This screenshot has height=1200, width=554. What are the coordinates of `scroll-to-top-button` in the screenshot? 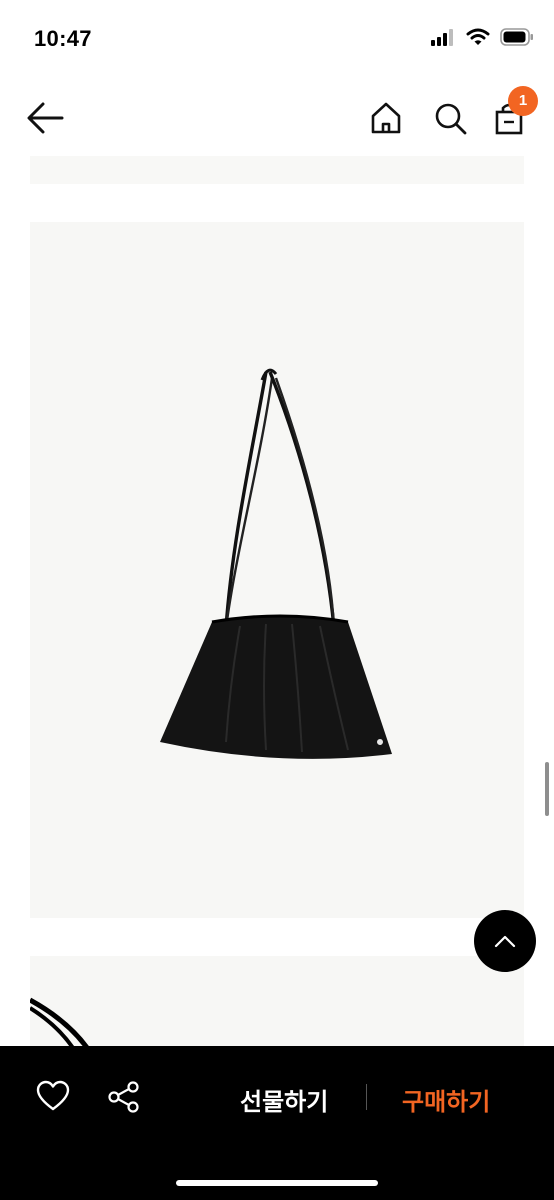 It's located at (505, 941).